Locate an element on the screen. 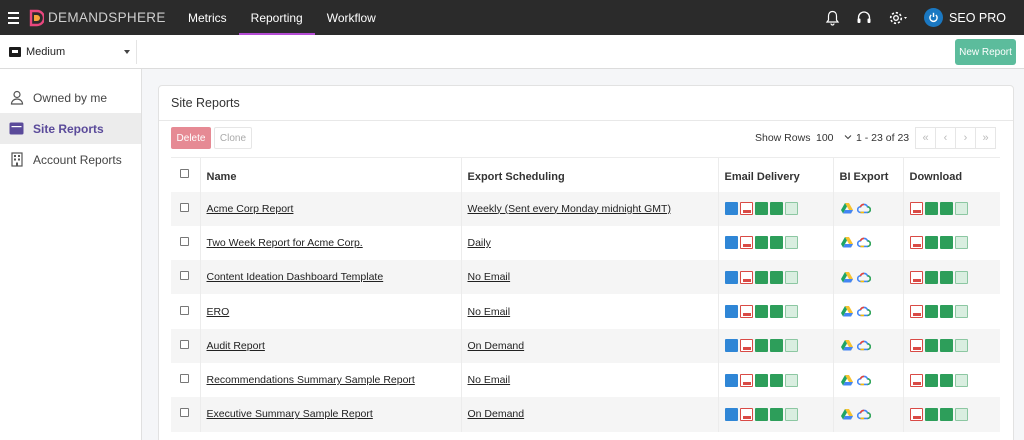 The height and width of the screenshot is (440, 1024). sidebar-item-owned-by-me: Owned by me is located at coordinates (70, 97).